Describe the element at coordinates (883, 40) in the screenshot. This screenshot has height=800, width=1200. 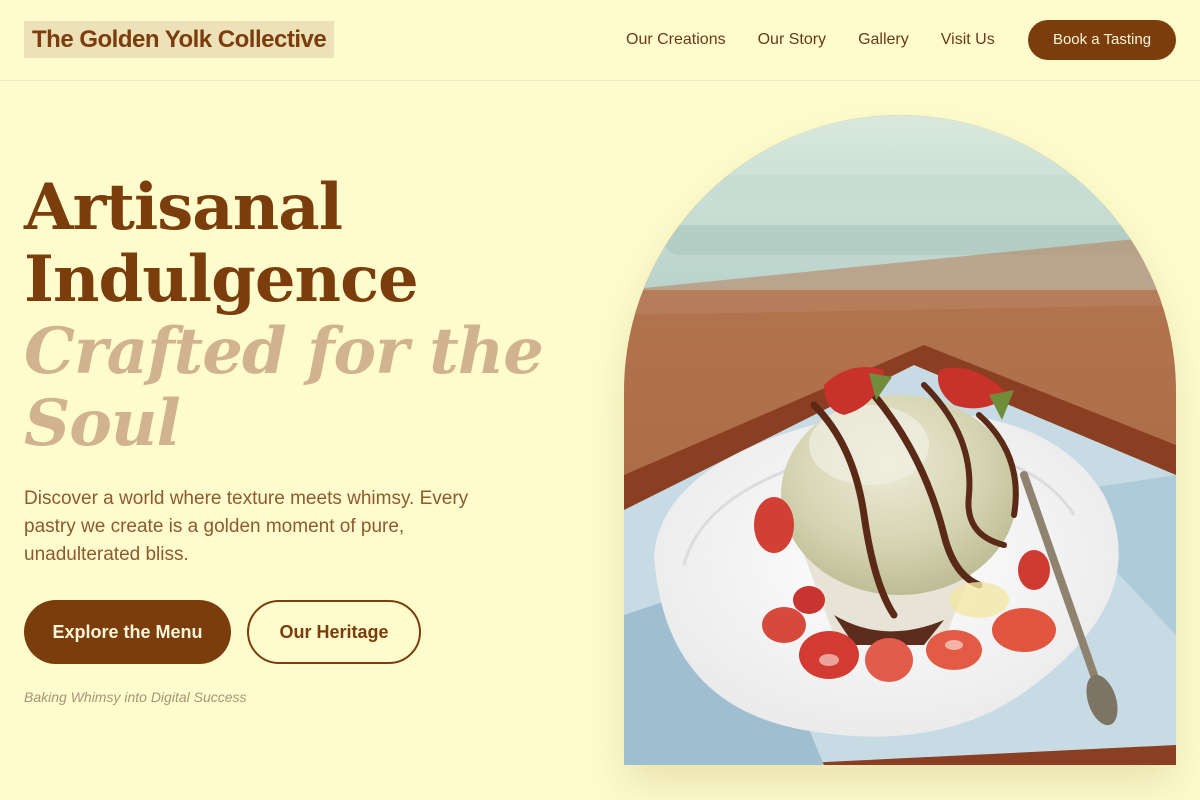
I see `nav-link-gallery: Gallery` at that location.